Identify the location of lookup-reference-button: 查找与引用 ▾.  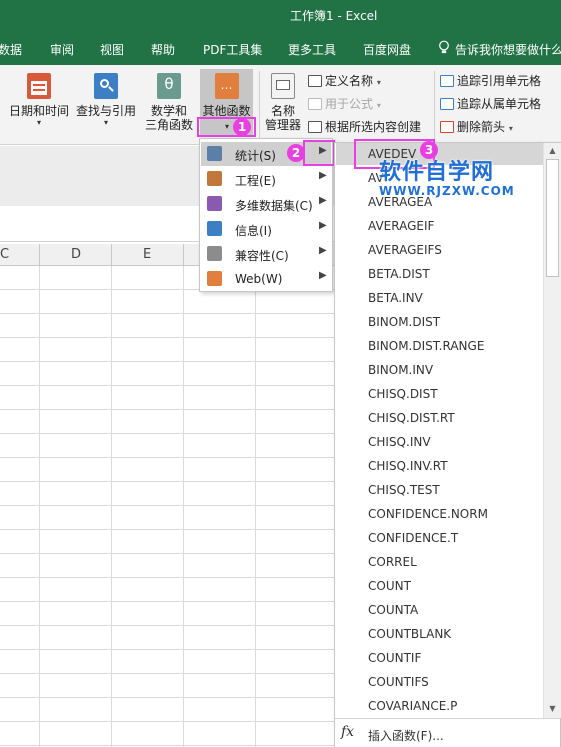
(106, 100).